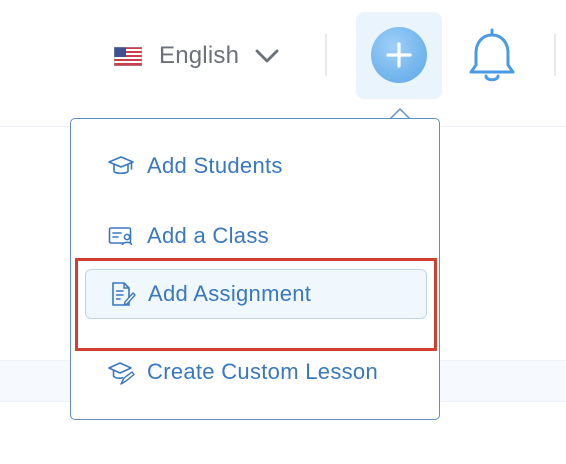 This screenshot has width=566, height=464. I want to click on menu-item-add-students: Add Students, so click(256, 166).